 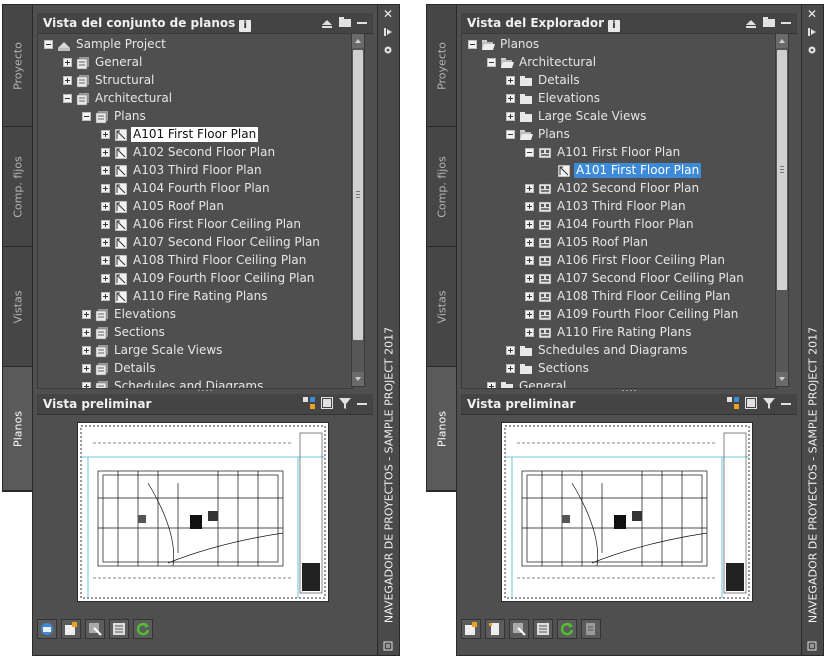 I want to click on new-subset-button, so click(x=495, y=629).